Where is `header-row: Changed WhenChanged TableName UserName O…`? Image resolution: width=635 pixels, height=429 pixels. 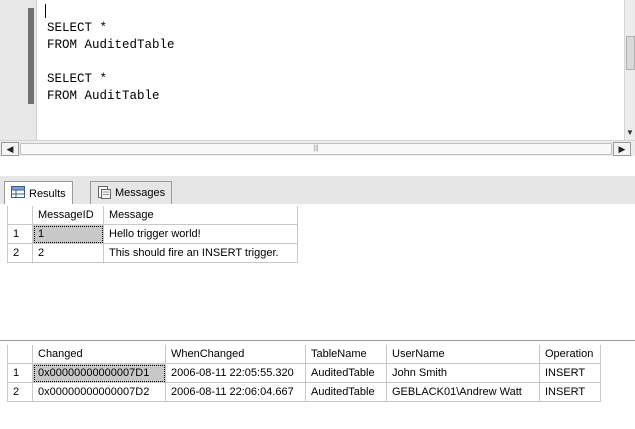
header-row: Changed WhenChanged TableName UserName O… is located at coordinates (304, 354).